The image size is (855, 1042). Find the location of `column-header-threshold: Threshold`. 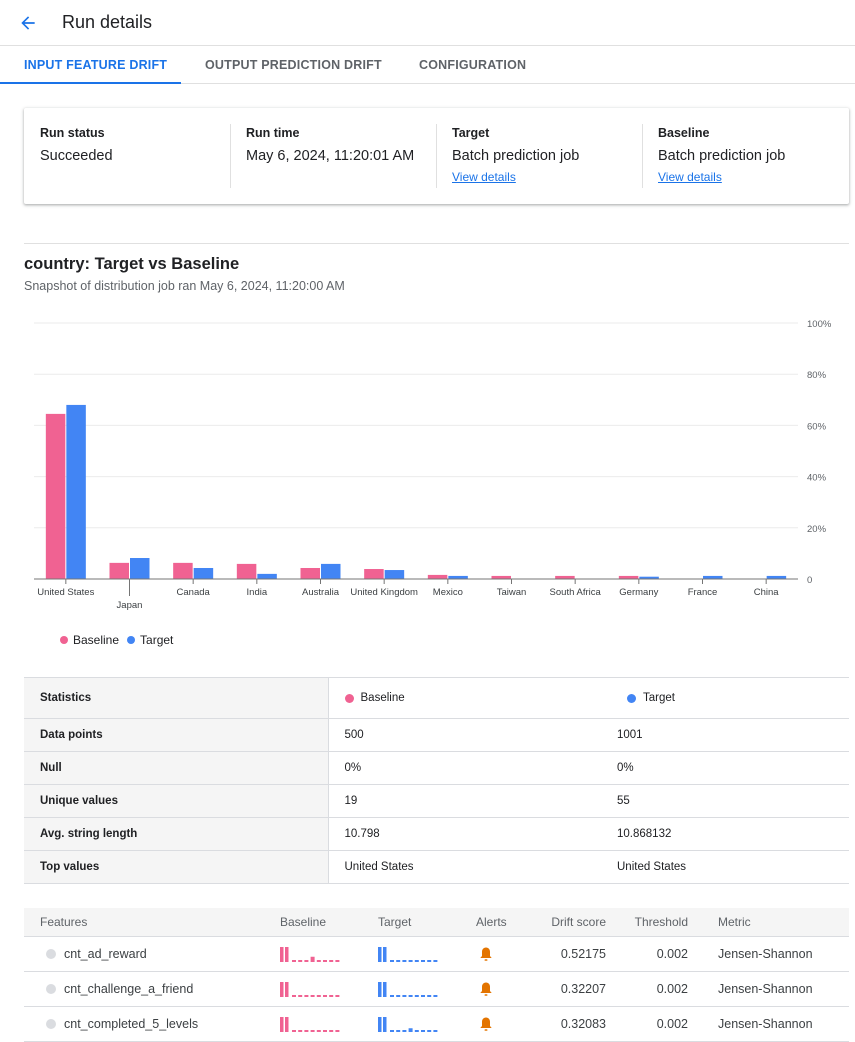

column-header-threshold: Threshold is located at coordinates (647, 922).